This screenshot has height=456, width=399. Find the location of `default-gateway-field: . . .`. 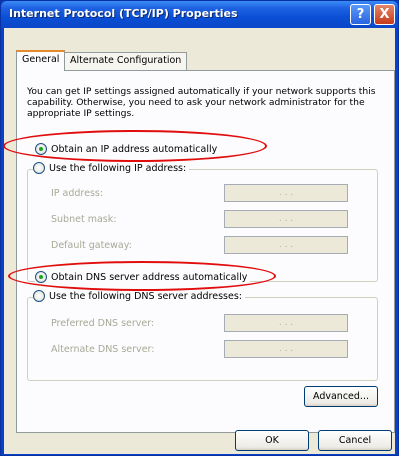

default-gateway-field: . . . is located at coordinates (286, 245).